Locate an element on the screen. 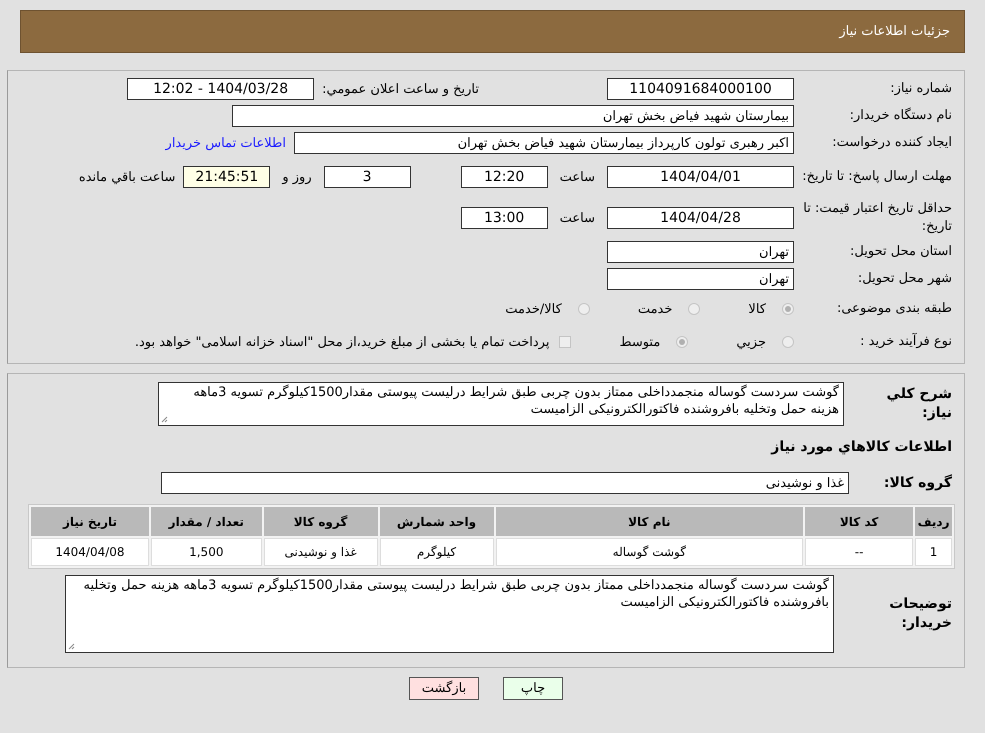 Image resolution: width=985 pixels, height=733 pixels. column-header: تاریخ نیاز is located at coordinates (90, 521).